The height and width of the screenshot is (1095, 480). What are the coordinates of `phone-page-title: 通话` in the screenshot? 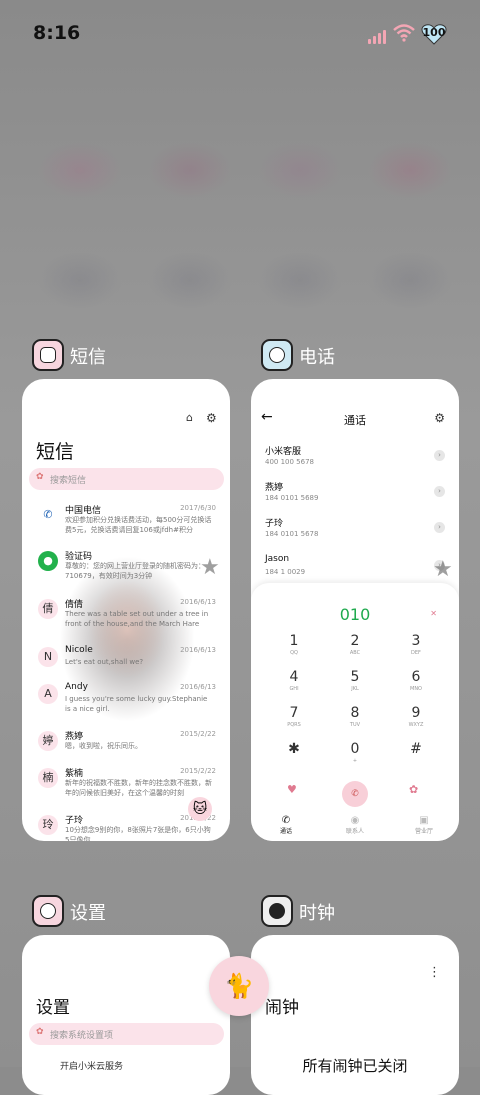 It's located at (355, 420).